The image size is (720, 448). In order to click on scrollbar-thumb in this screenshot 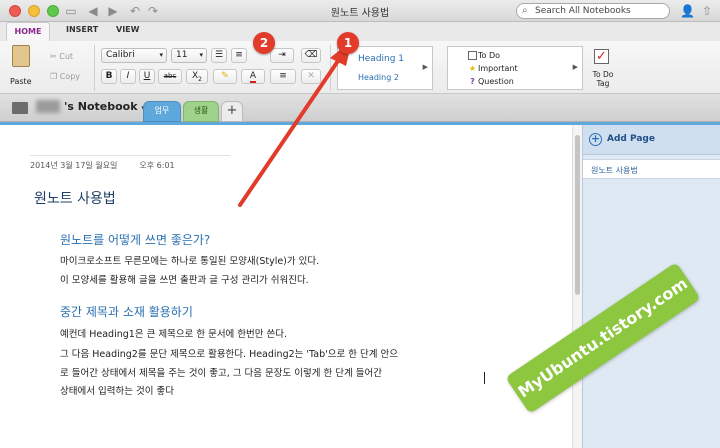, I will do `click(577, 215)`.